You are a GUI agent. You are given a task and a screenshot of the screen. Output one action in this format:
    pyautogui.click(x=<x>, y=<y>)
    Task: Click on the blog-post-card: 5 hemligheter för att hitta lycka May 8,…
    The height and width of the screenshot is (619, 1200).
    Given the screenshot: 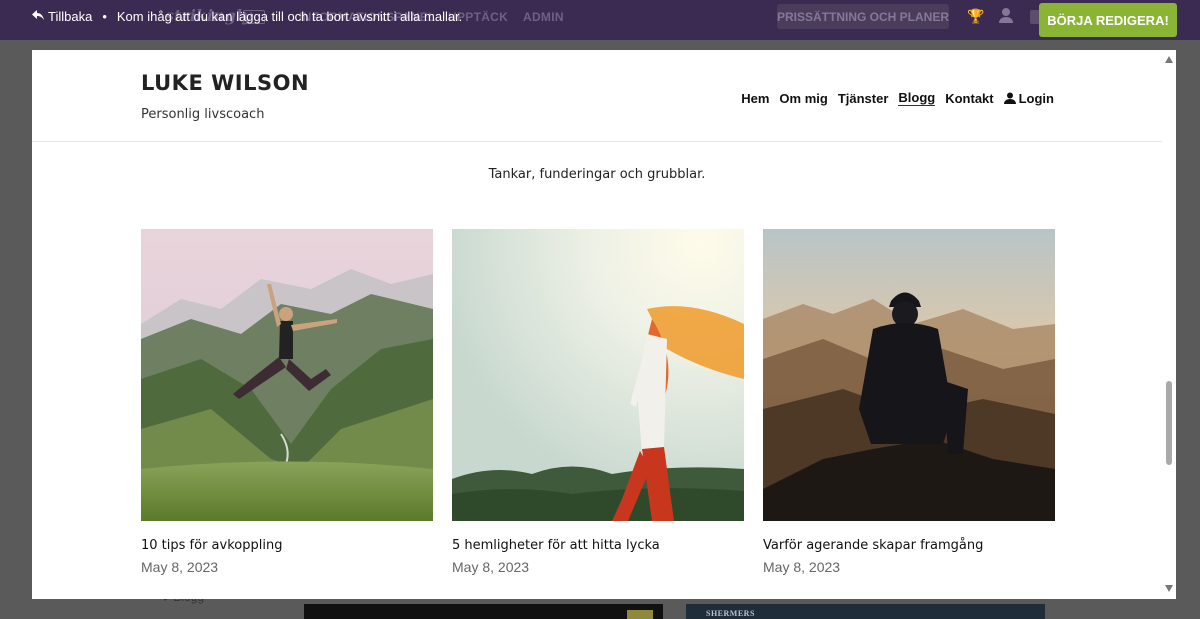 What is the action you would take?
    pyautogui.click(x=598, y=402)
    